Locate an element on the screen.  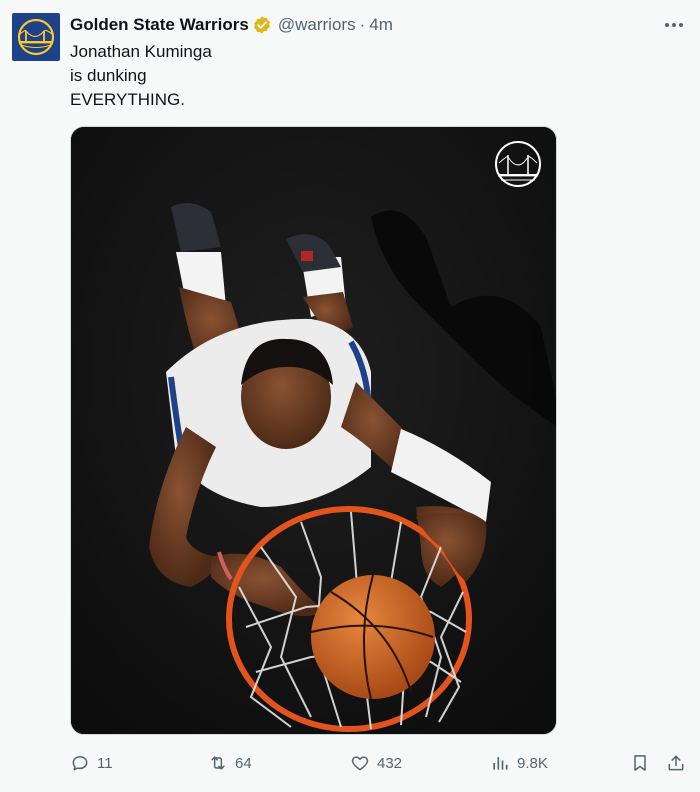
heart-icon is located at coordinates (360, 763).